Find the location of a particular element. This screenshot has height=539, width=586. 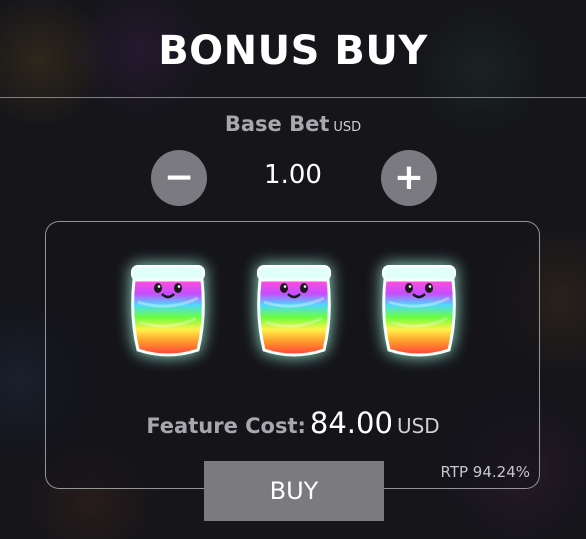

plus-icon: + is located at coordinates (409, 177).